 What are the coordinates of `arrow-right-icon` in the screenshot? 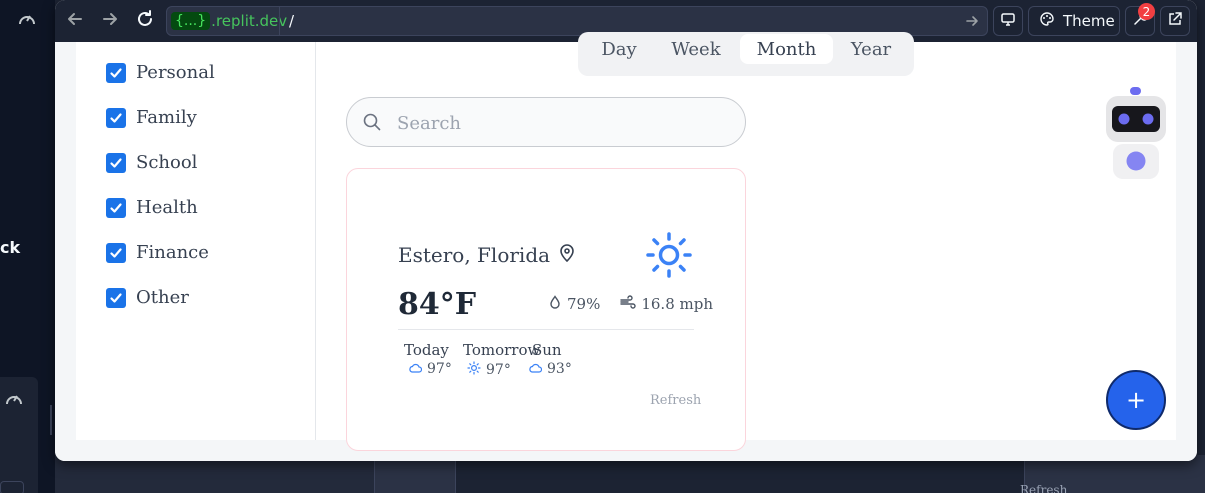 It's located at (110, 21).